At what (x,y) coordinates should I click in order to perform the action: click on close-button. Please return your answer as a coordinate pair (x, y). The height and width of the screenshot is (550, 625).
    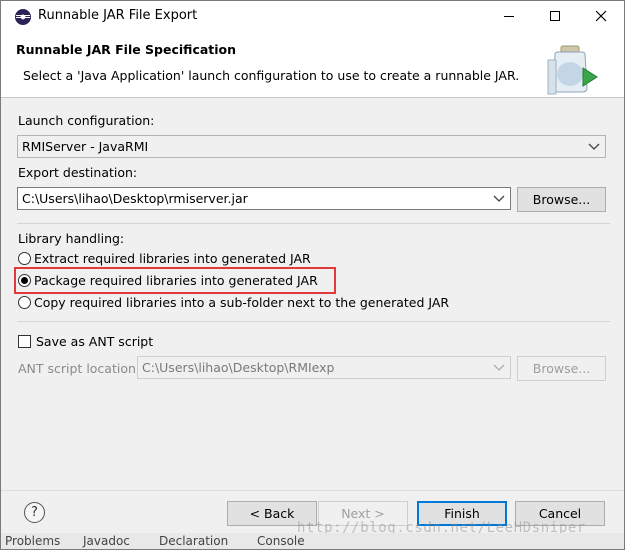
    Looking at the image, I should click on (601, 16).